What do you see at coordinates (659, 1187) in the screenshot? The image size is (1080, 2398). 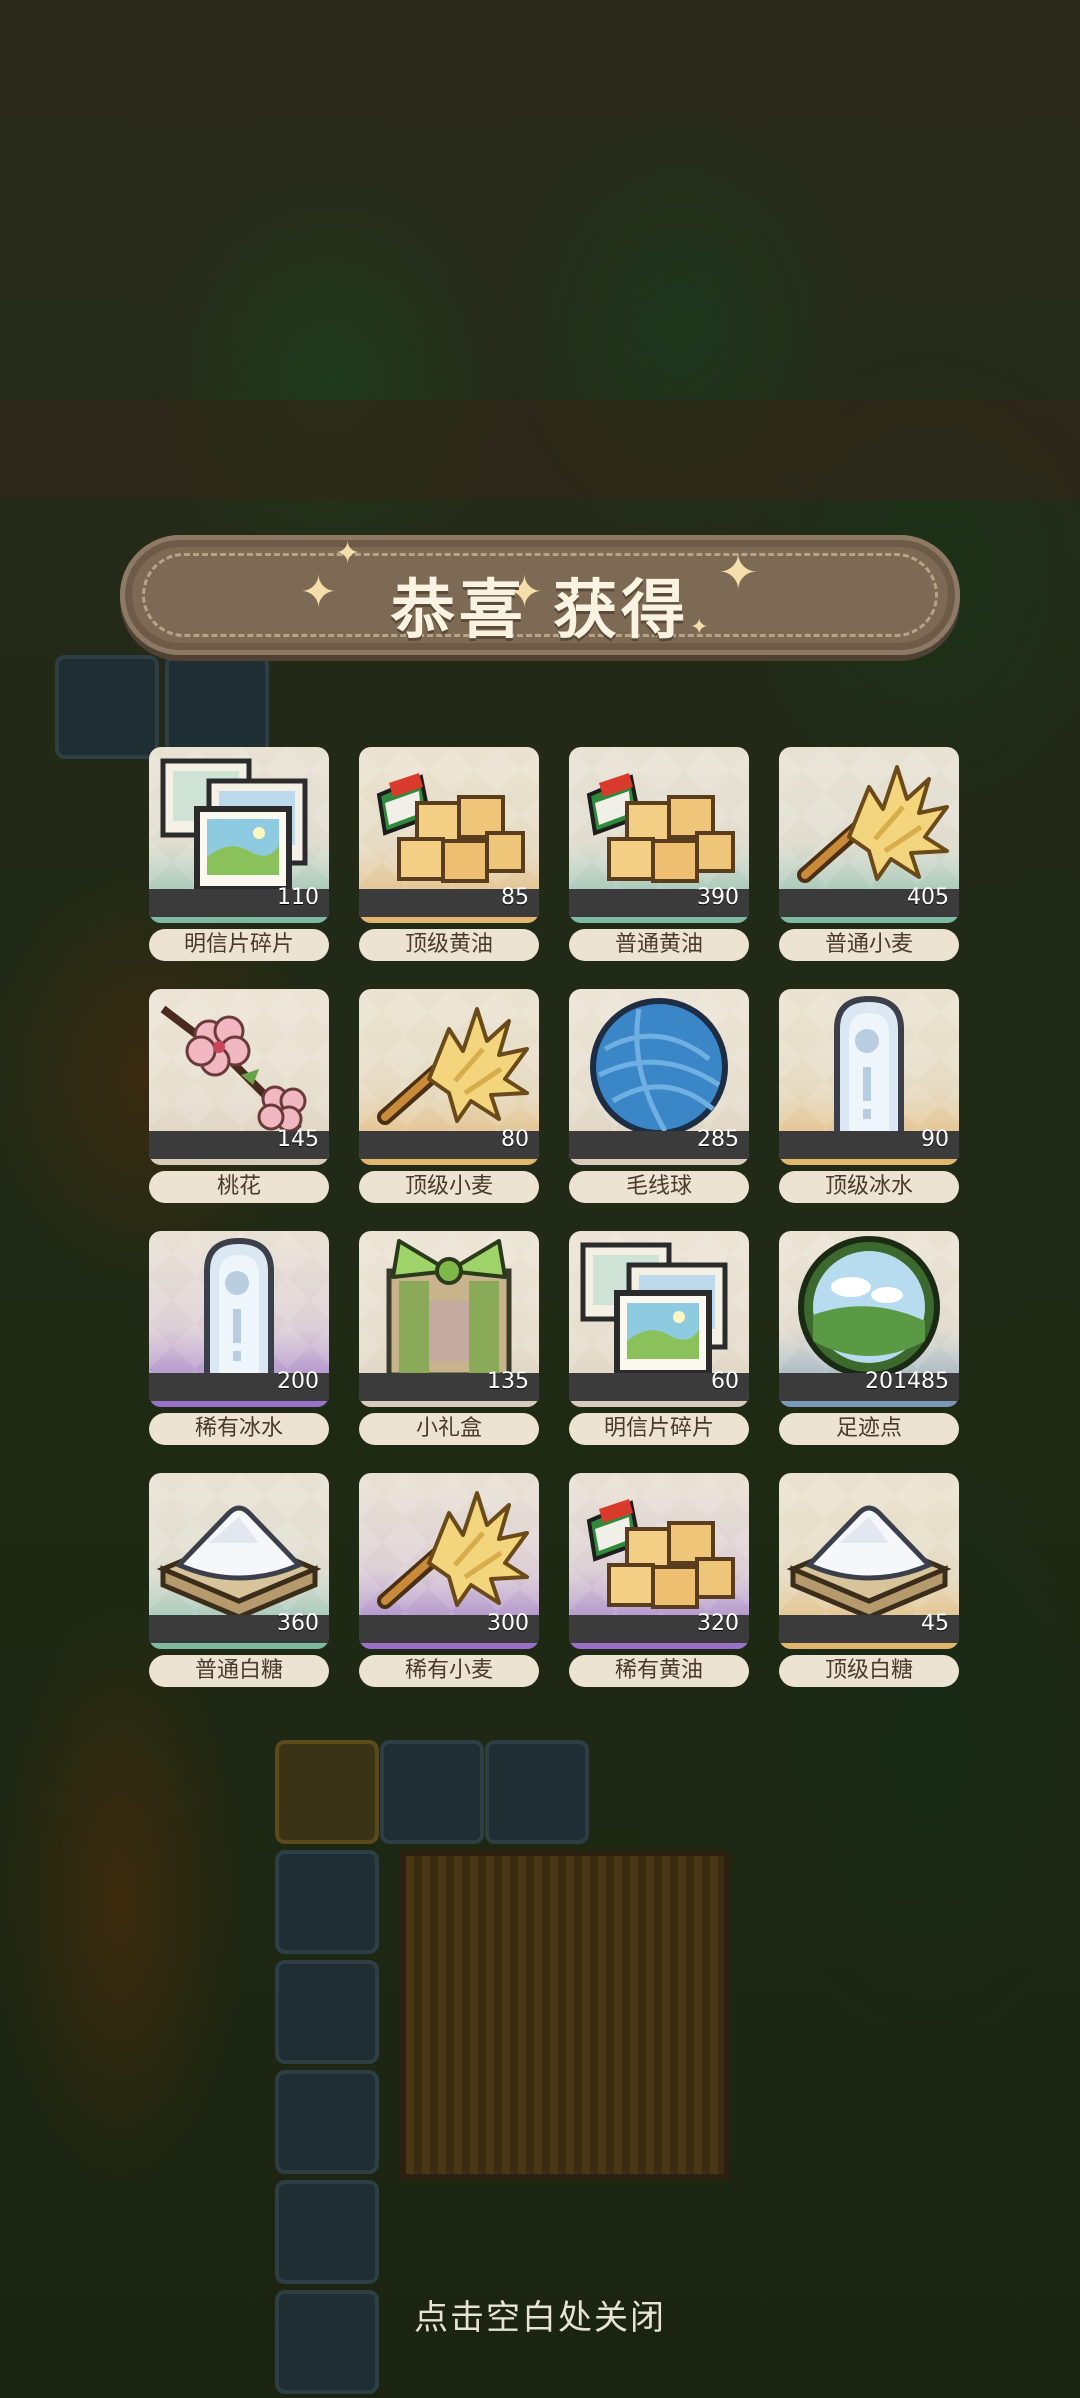 I see `reward-name: 毛线球` at bounding box center [659, 1187].